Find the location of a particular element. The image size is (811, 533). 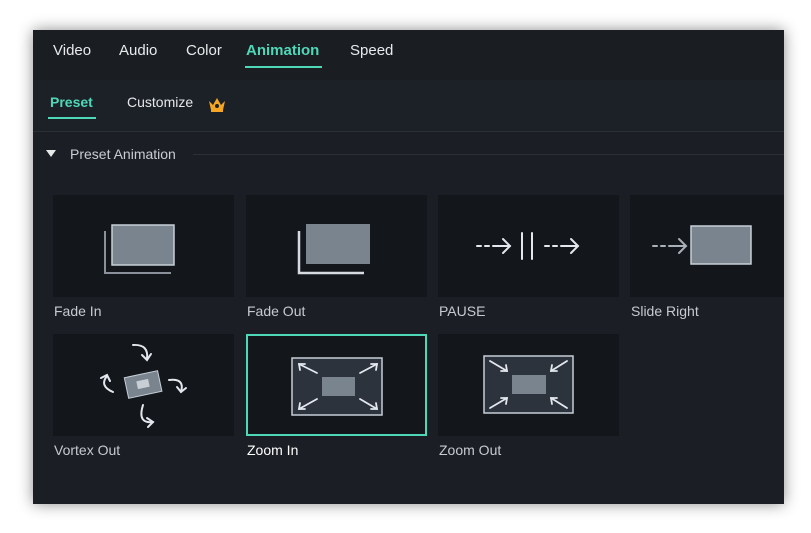

preset-label: Fade In is located at coordinates (78, 311).